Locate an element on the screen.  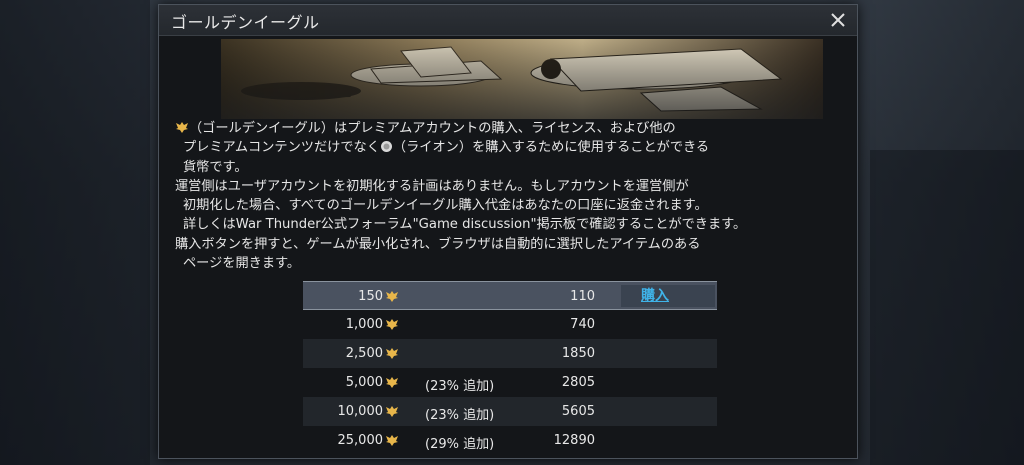
package-row-25000: 25,000 (29% 追加) 12890 is located at coordinates (510, 440).